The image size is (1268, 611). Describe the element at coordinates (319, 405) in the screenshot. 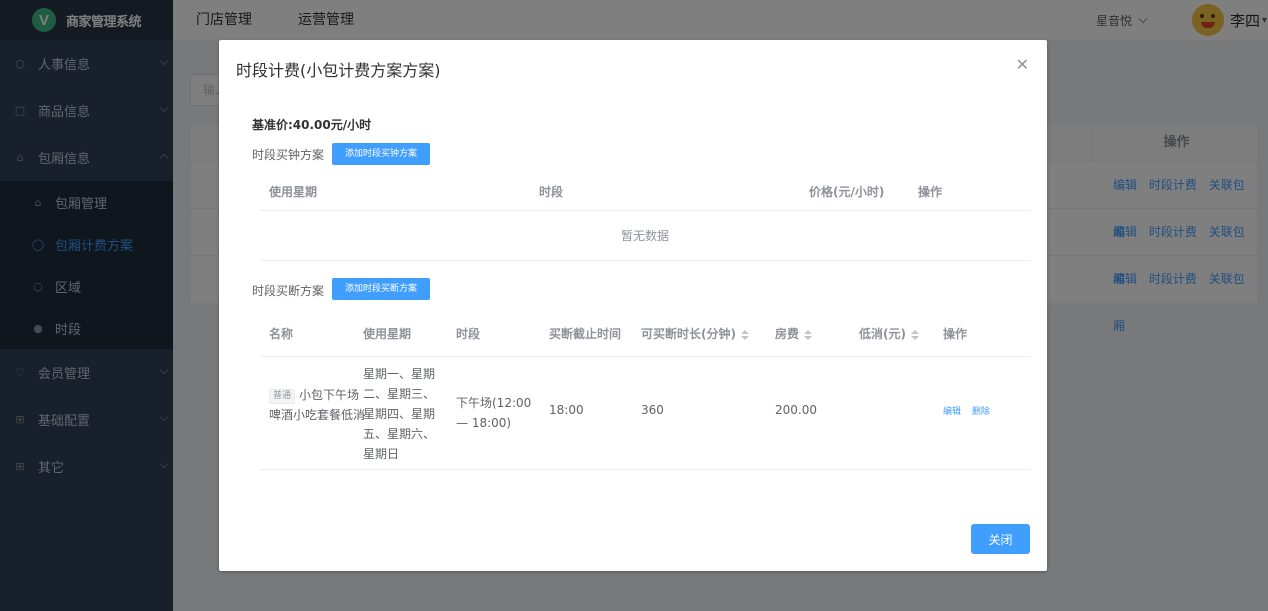

I see `plan-name-cell: 普通 小包下午场啤酒小吃套餐低消` at that location.